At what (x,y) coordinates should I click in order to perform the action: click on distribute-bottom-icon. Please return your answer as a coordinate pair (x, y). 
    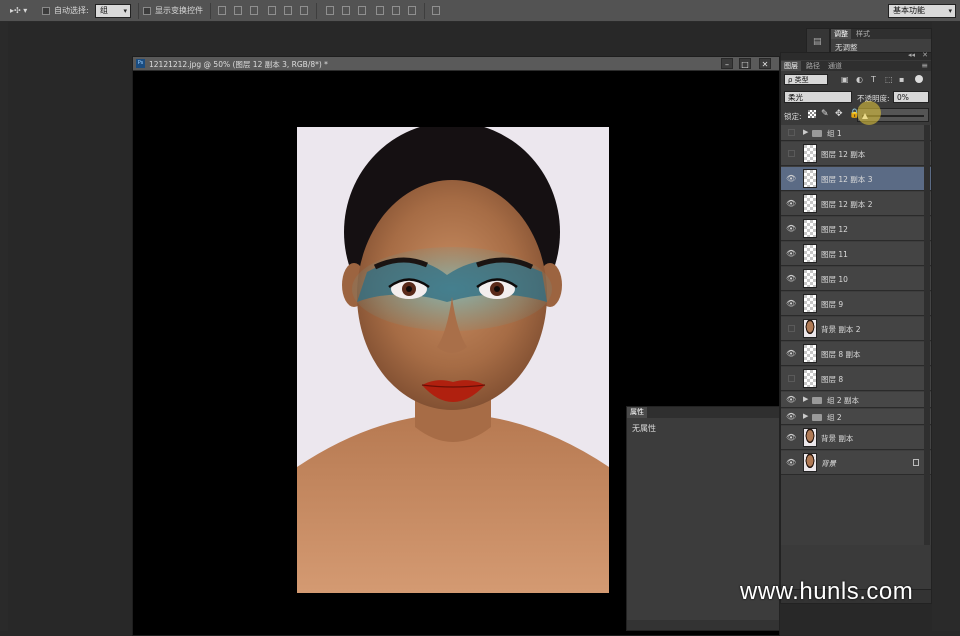
    Looking at the image, I should click on (362, 10).